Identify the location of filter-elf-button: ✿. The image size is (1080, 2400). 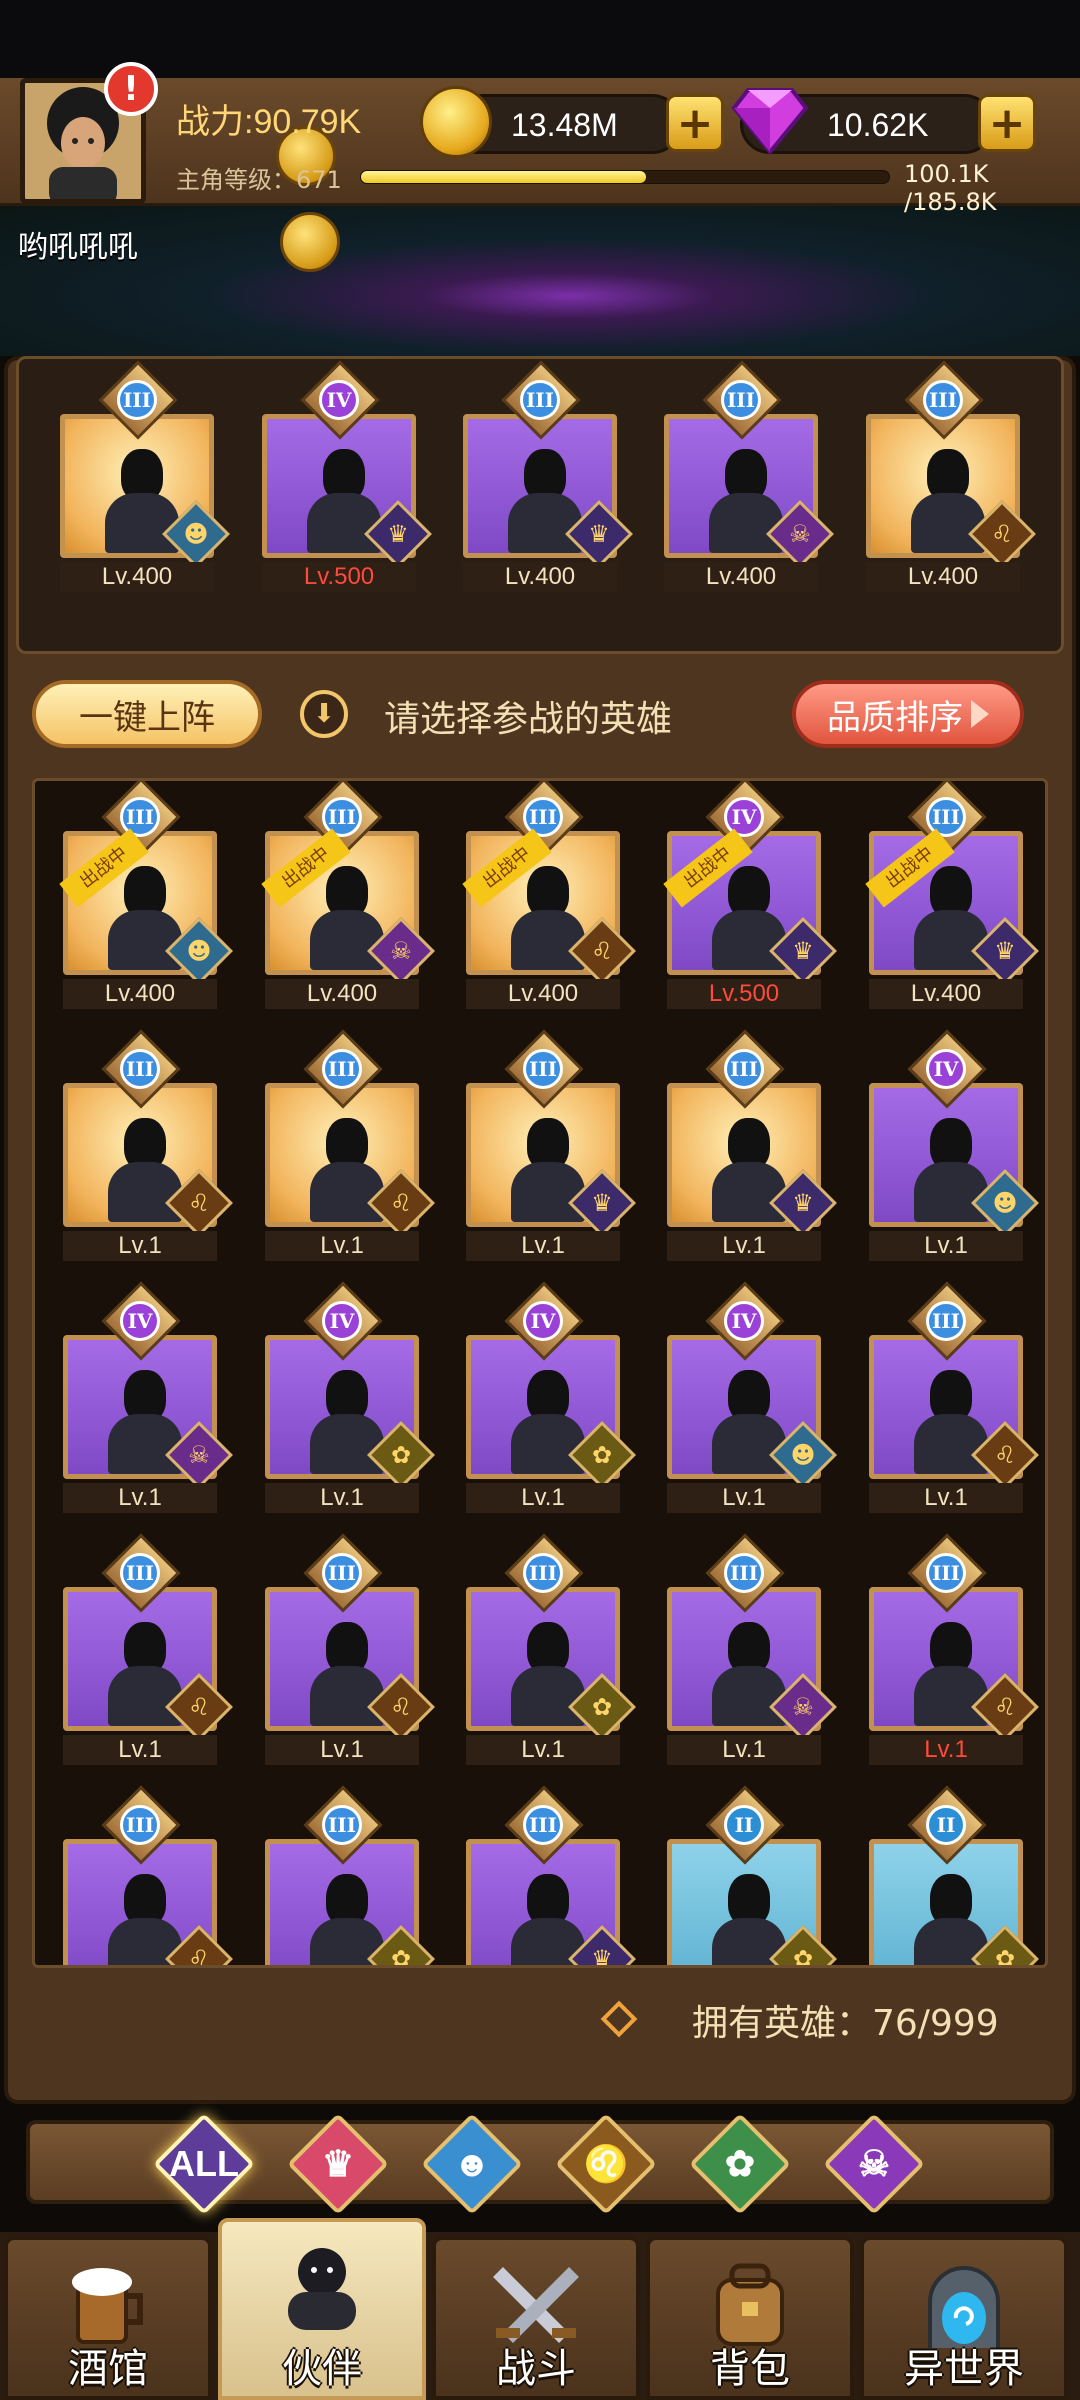
(740, 2164).